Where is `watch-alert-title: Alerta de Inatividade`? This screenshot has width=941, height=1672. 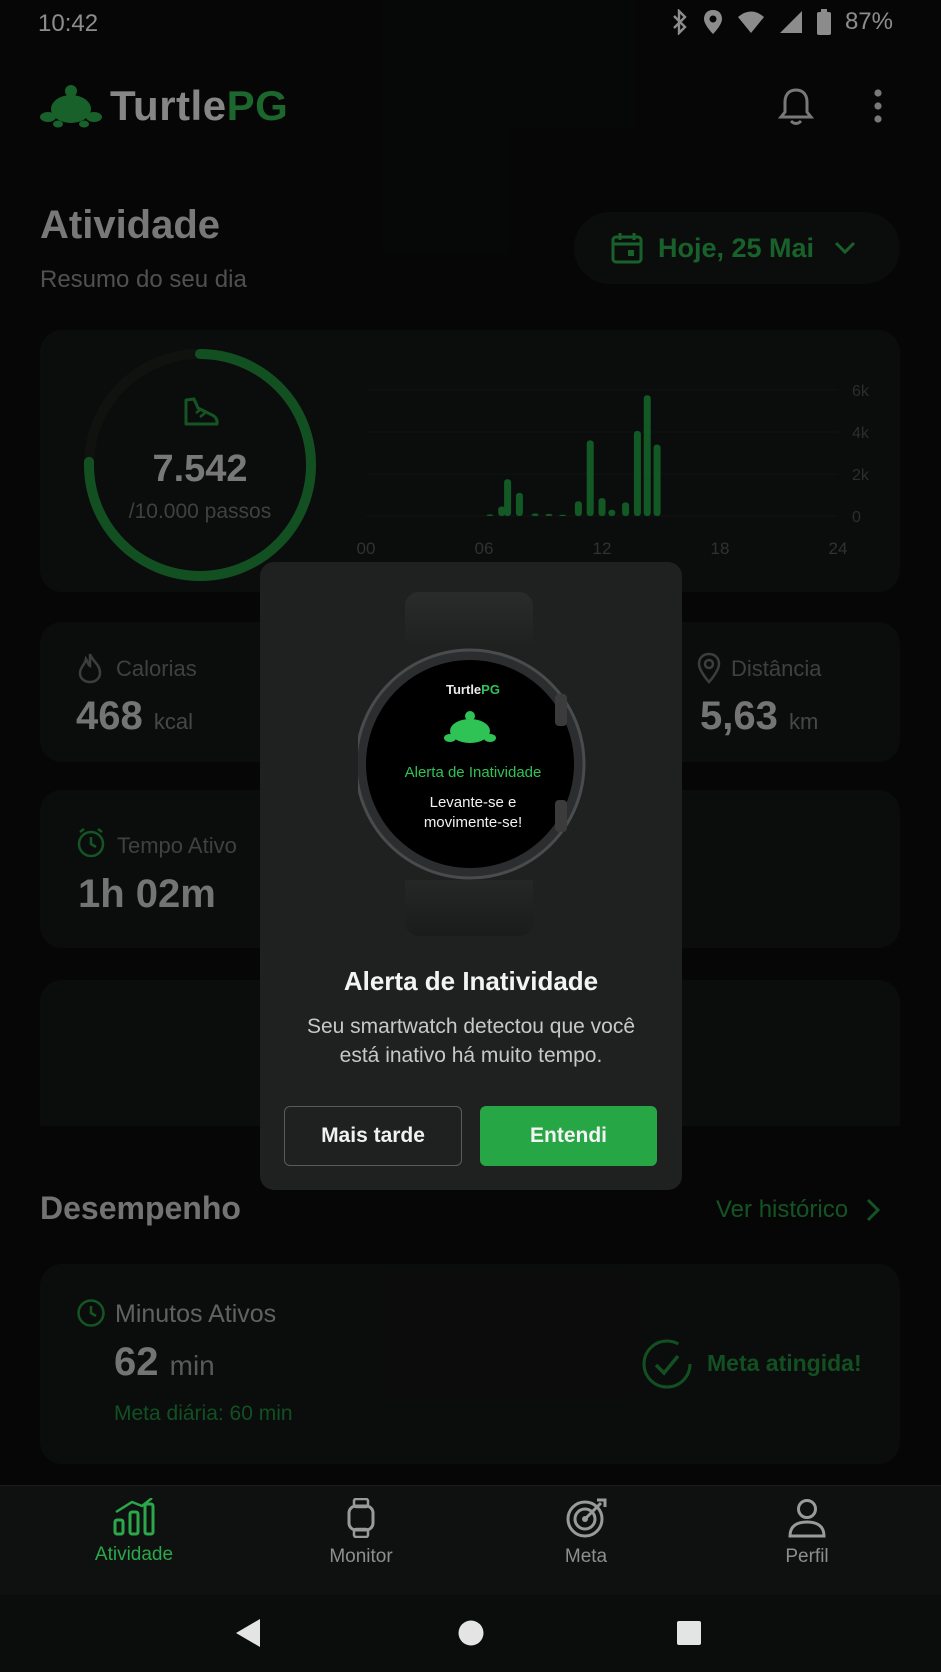 watch-alert-title: Alerta de Inatividade is located at coordinates (473, 772).